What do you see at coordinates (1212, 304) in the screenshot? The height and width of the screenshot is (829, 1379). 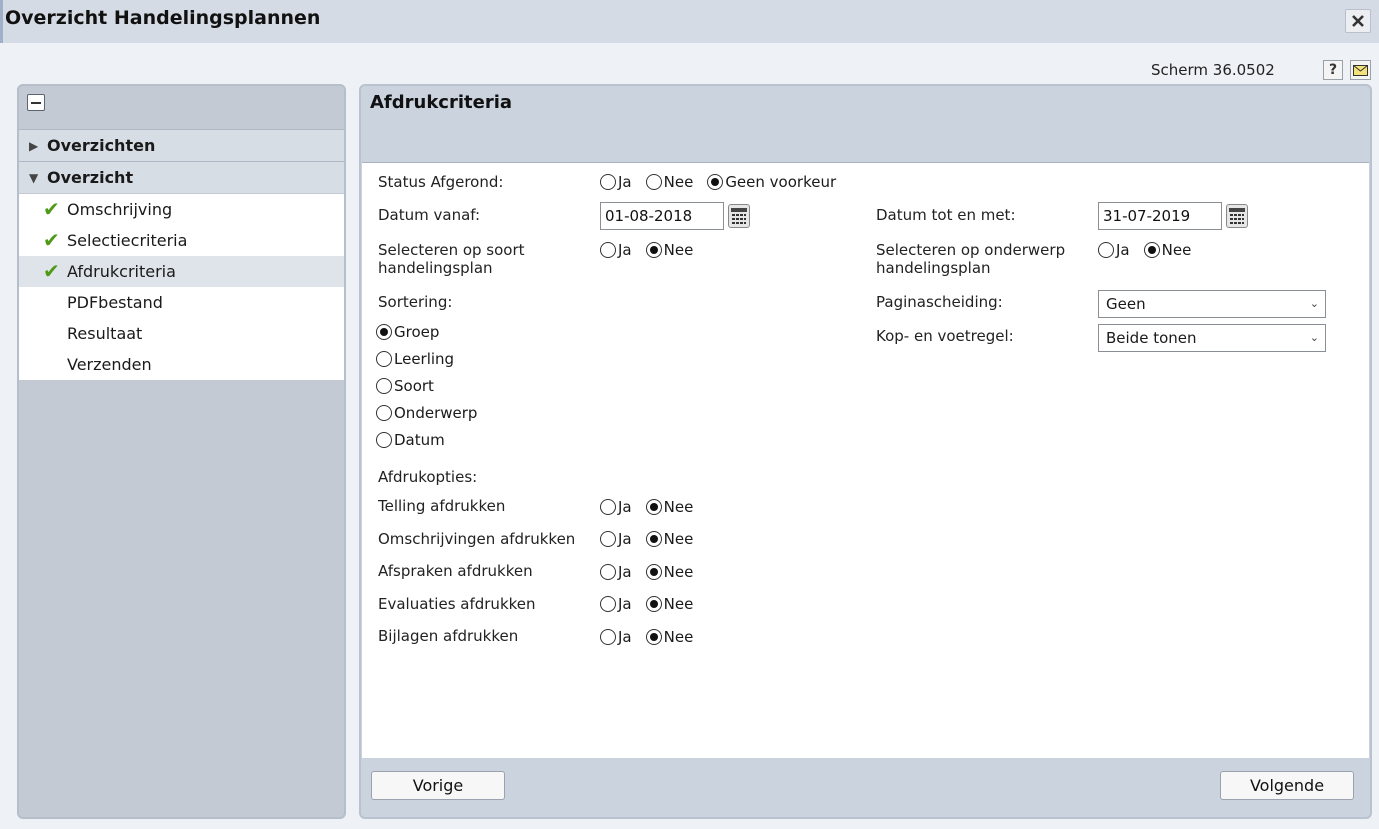 I see `paginascheiding-select: Geen ⌄` at bounding box center [1212, 304].